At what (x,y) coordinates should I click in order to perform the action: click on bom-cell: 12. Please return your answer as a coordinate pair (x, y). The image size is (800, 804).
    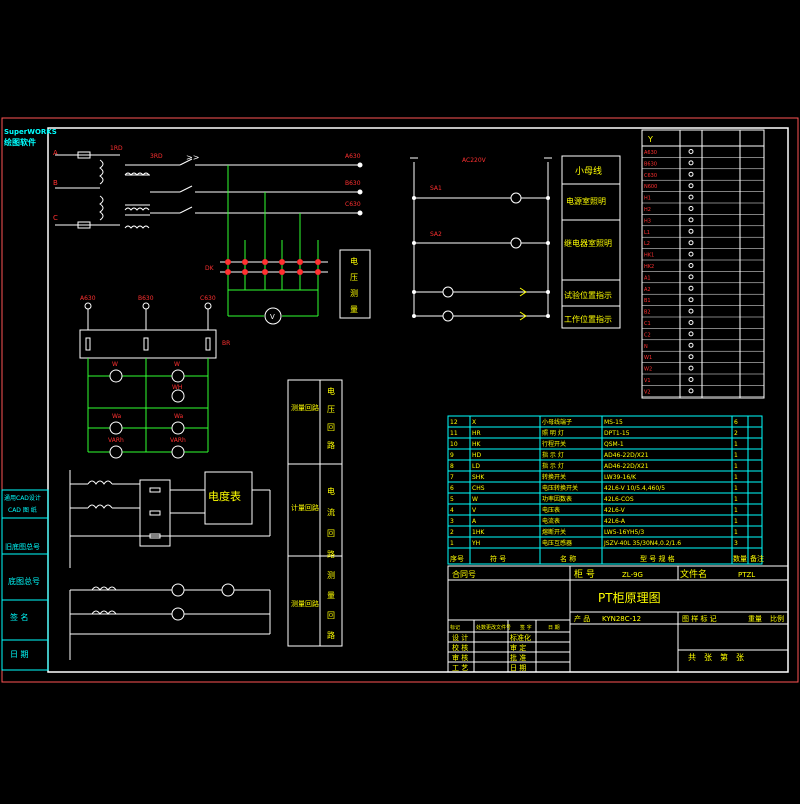
    Looking at the image, I should click on (454, 422).